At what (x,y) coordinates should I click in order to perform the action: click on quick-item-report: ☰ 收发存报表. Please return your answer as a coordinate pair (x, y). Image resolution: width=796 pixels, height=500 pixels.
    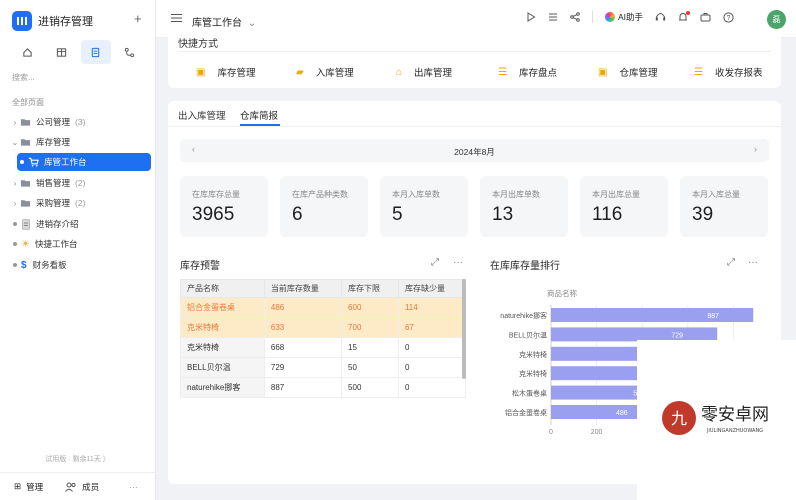
    Looking at the image, I should click on (728, 72).